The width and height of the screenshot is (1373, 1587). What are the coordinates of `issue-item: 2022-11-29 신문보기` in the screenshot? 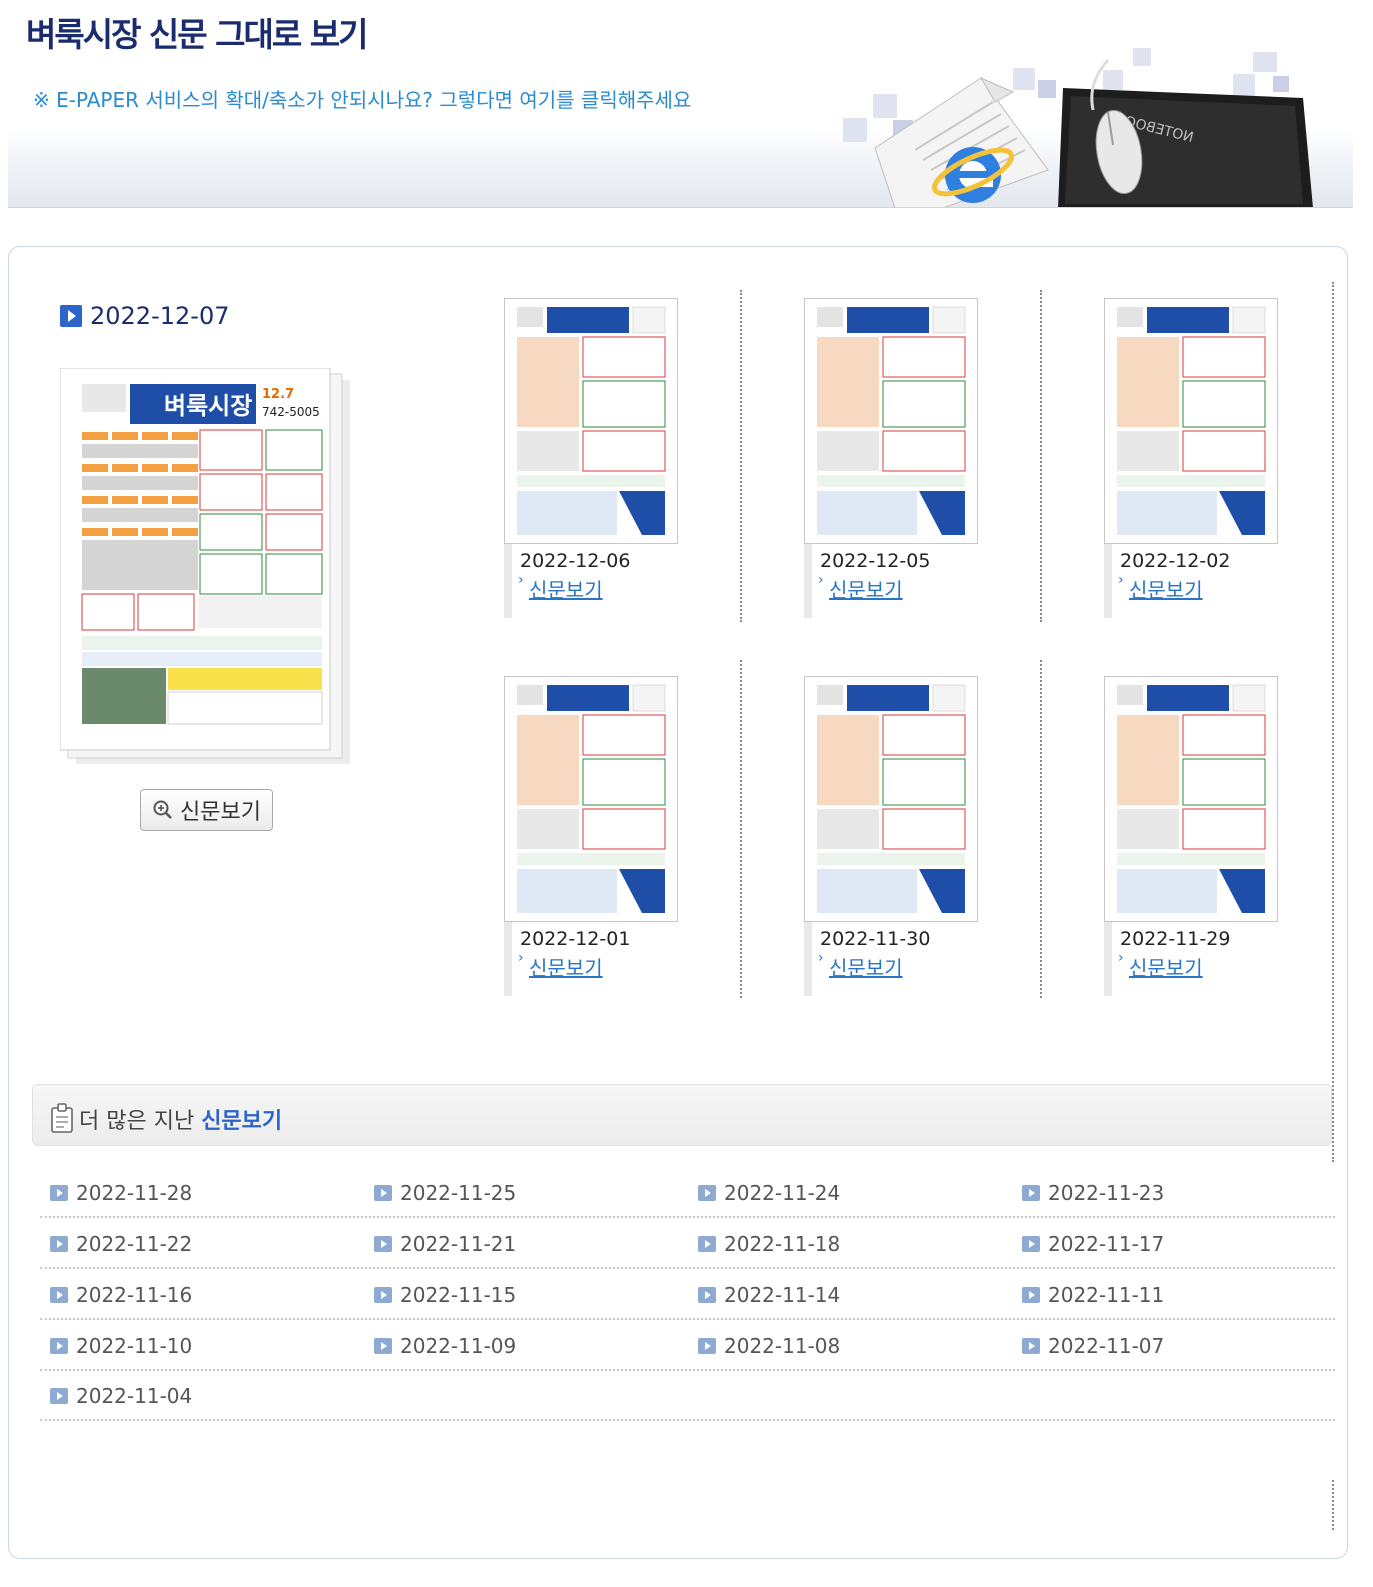 It's located at (1224, 836).